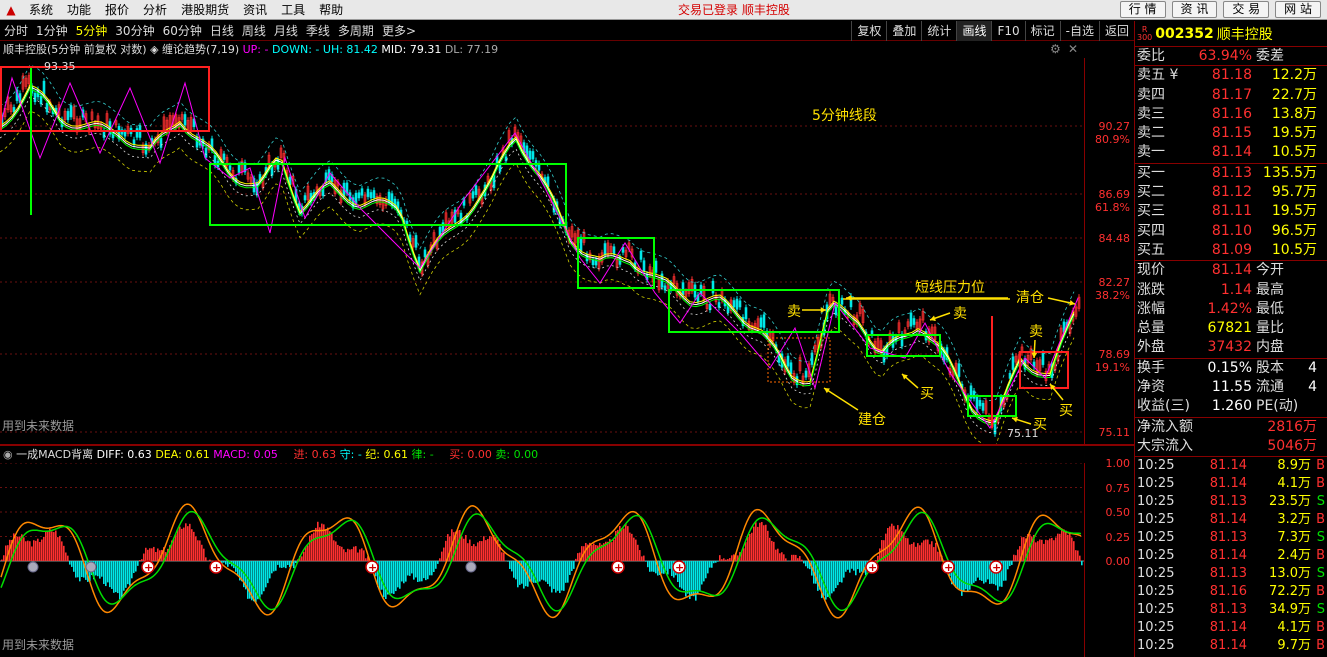 This screenshot has height=657, width=1327. Describe the element at coordinates (1231, 95) in the screenshot. I see `ask-level-row: 卖四 81.17 22.7万` at that location.